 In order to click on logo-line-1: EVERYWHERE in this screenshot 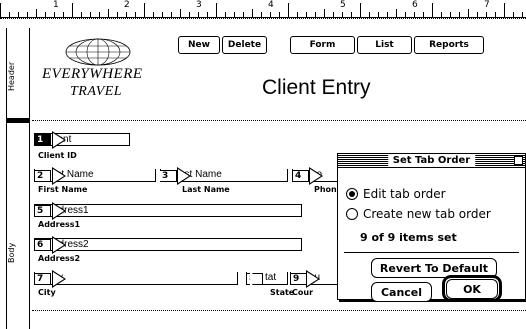, I will do `click(92, 74)`.